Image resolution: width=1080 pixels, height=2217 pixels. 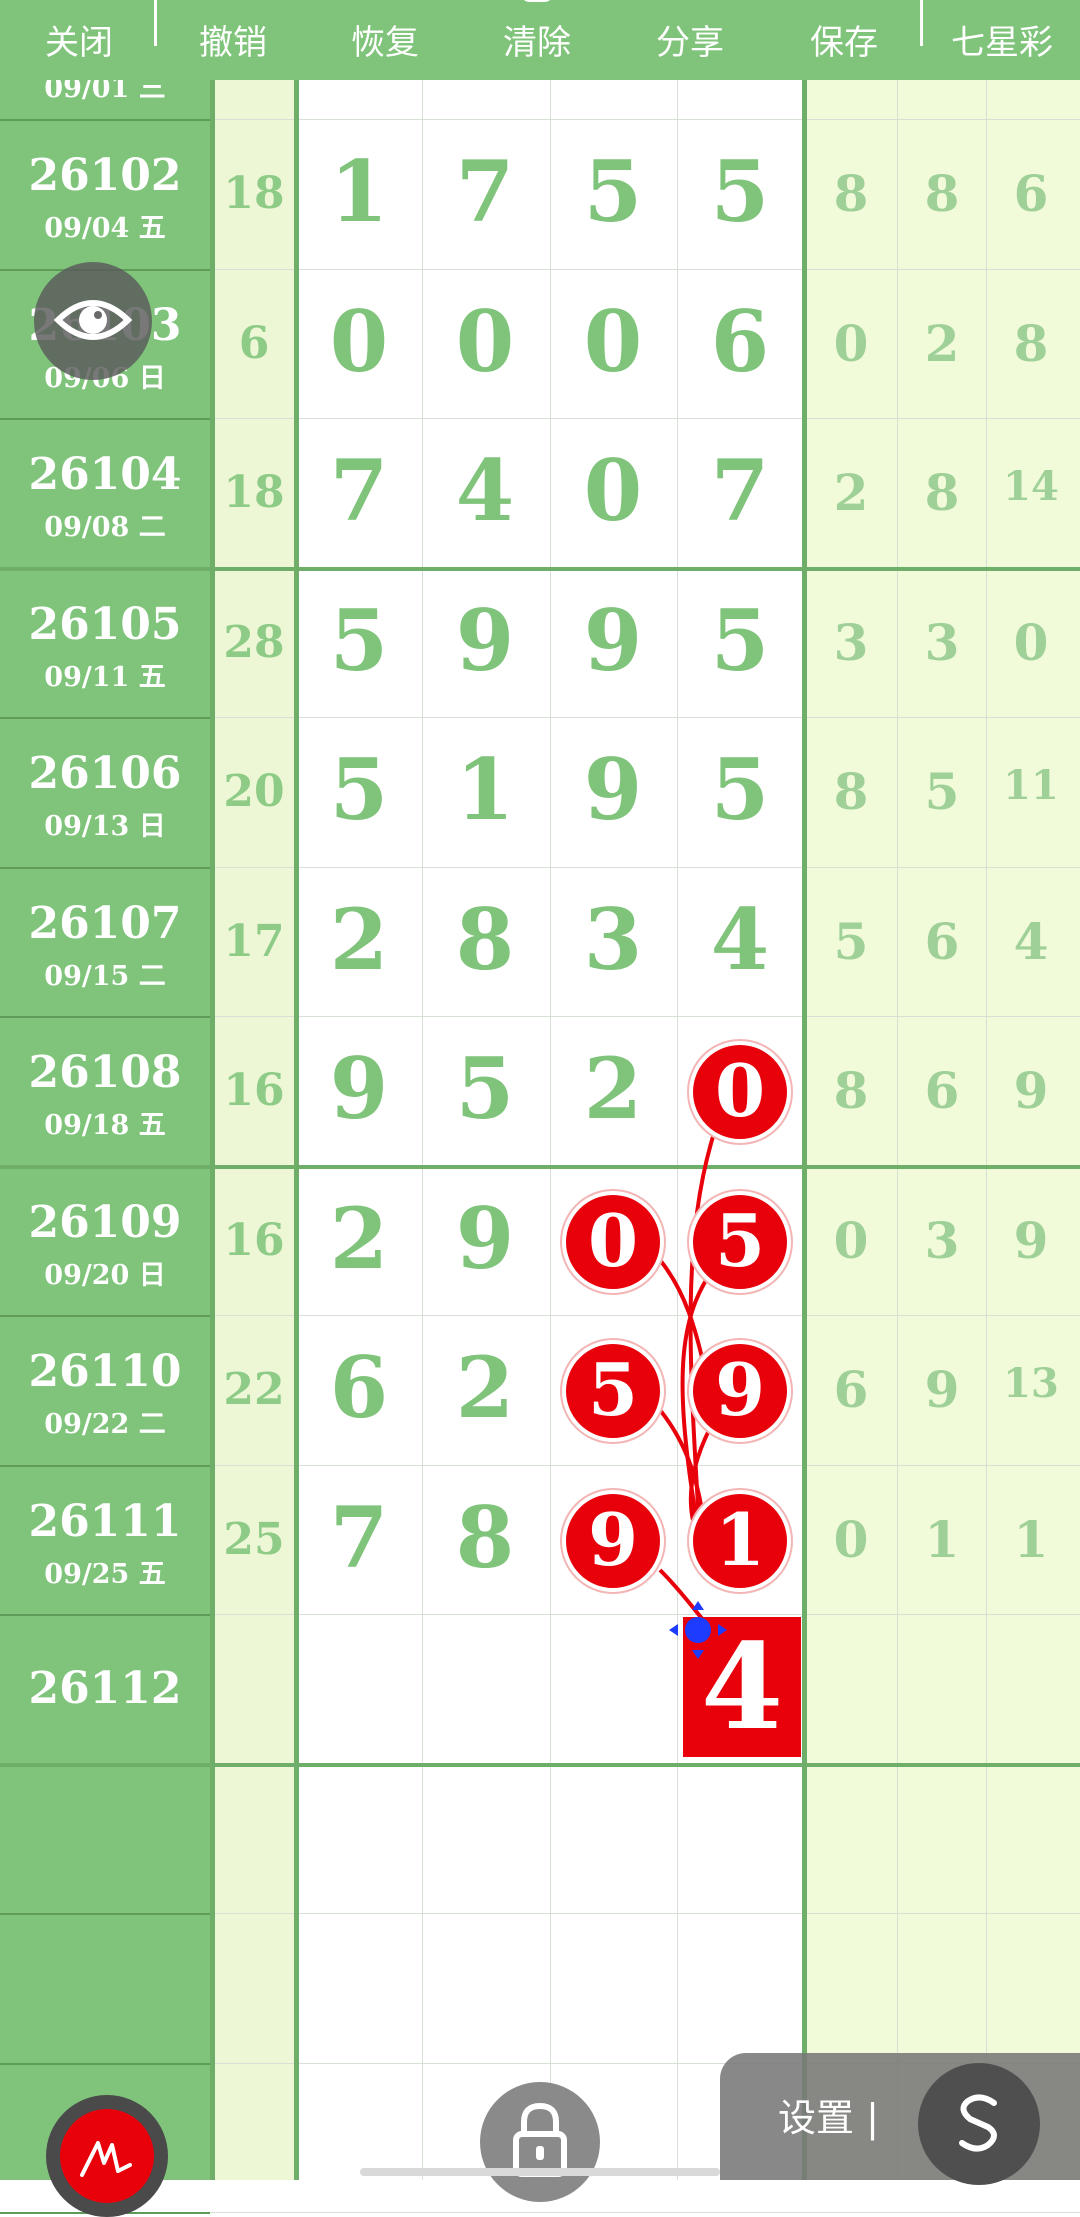 I want to click on lock-button, so click(x=540, y=2142).